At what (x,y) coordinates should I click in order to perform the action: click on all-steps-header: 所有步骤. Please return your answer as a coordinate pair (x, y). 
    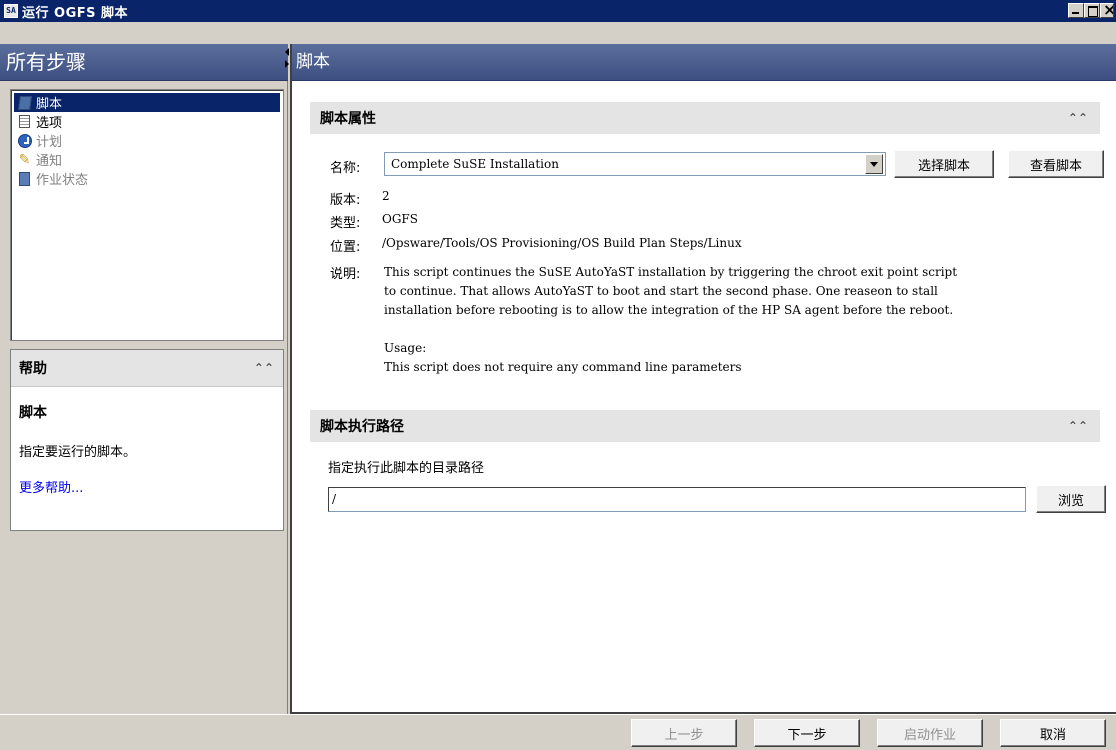
    Looking at the image, I should click on (144, 62).